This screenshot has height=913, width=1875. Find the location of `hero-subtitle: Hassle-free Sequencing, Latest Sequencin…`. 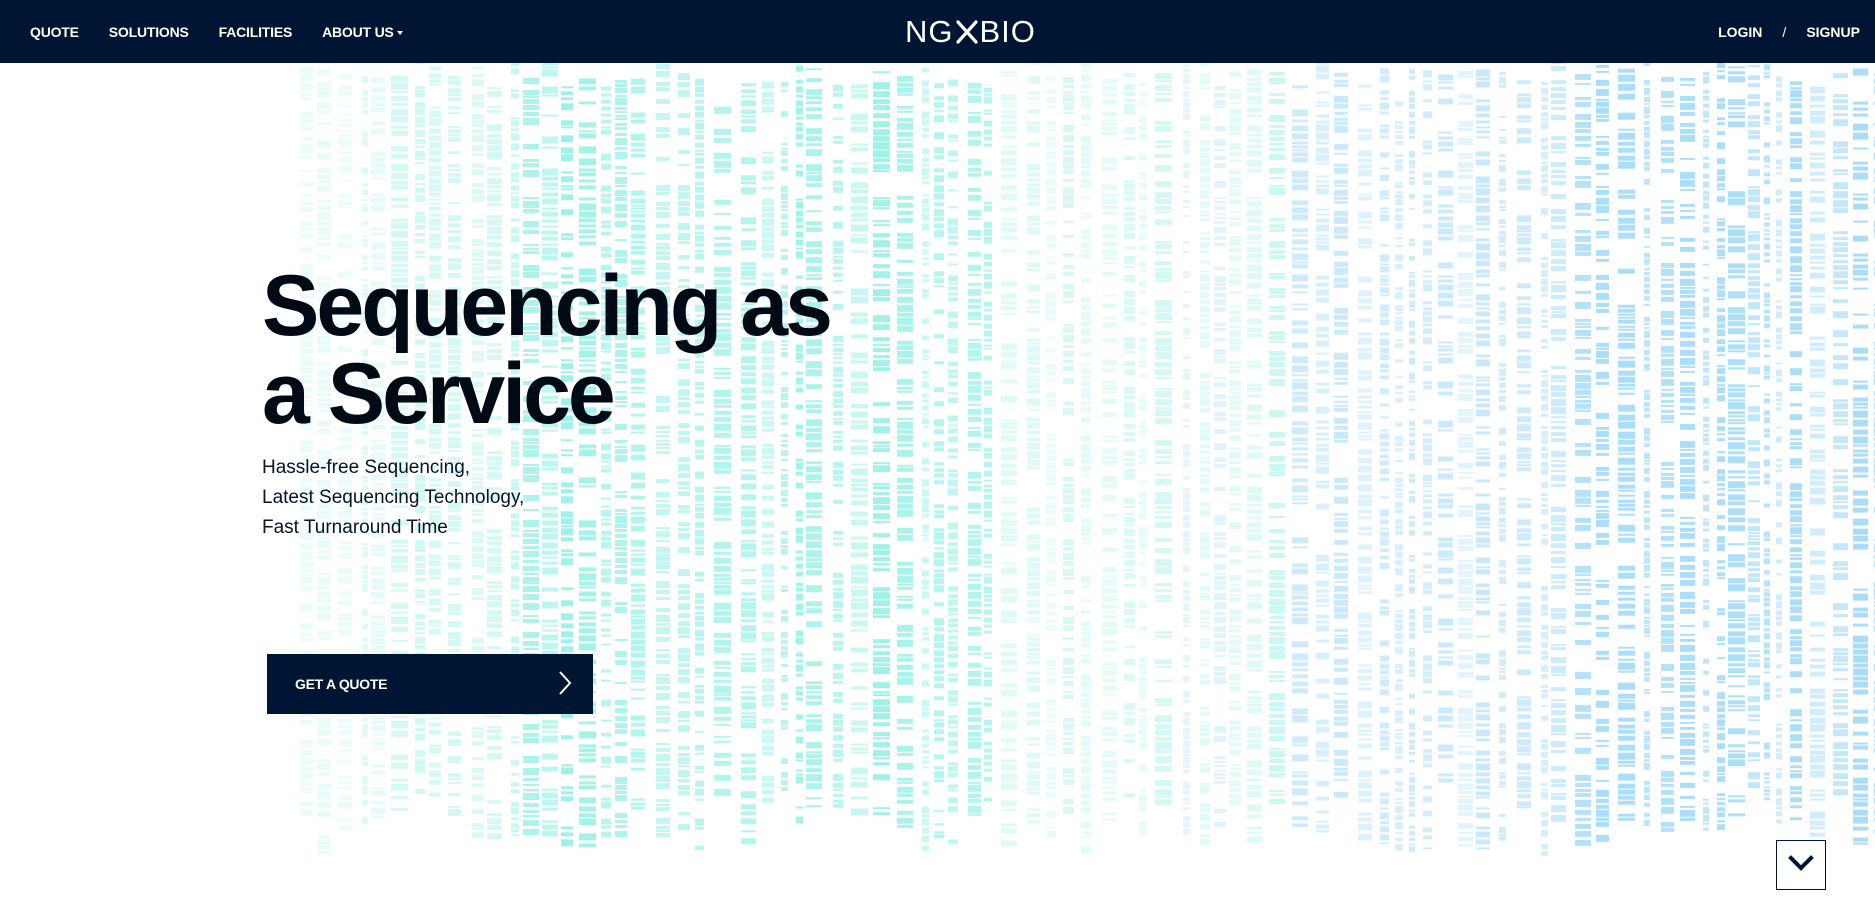

hero-subtitle: Hassle-free Sequencing, Latest Sequencin… is located at coordinates (612, 498).